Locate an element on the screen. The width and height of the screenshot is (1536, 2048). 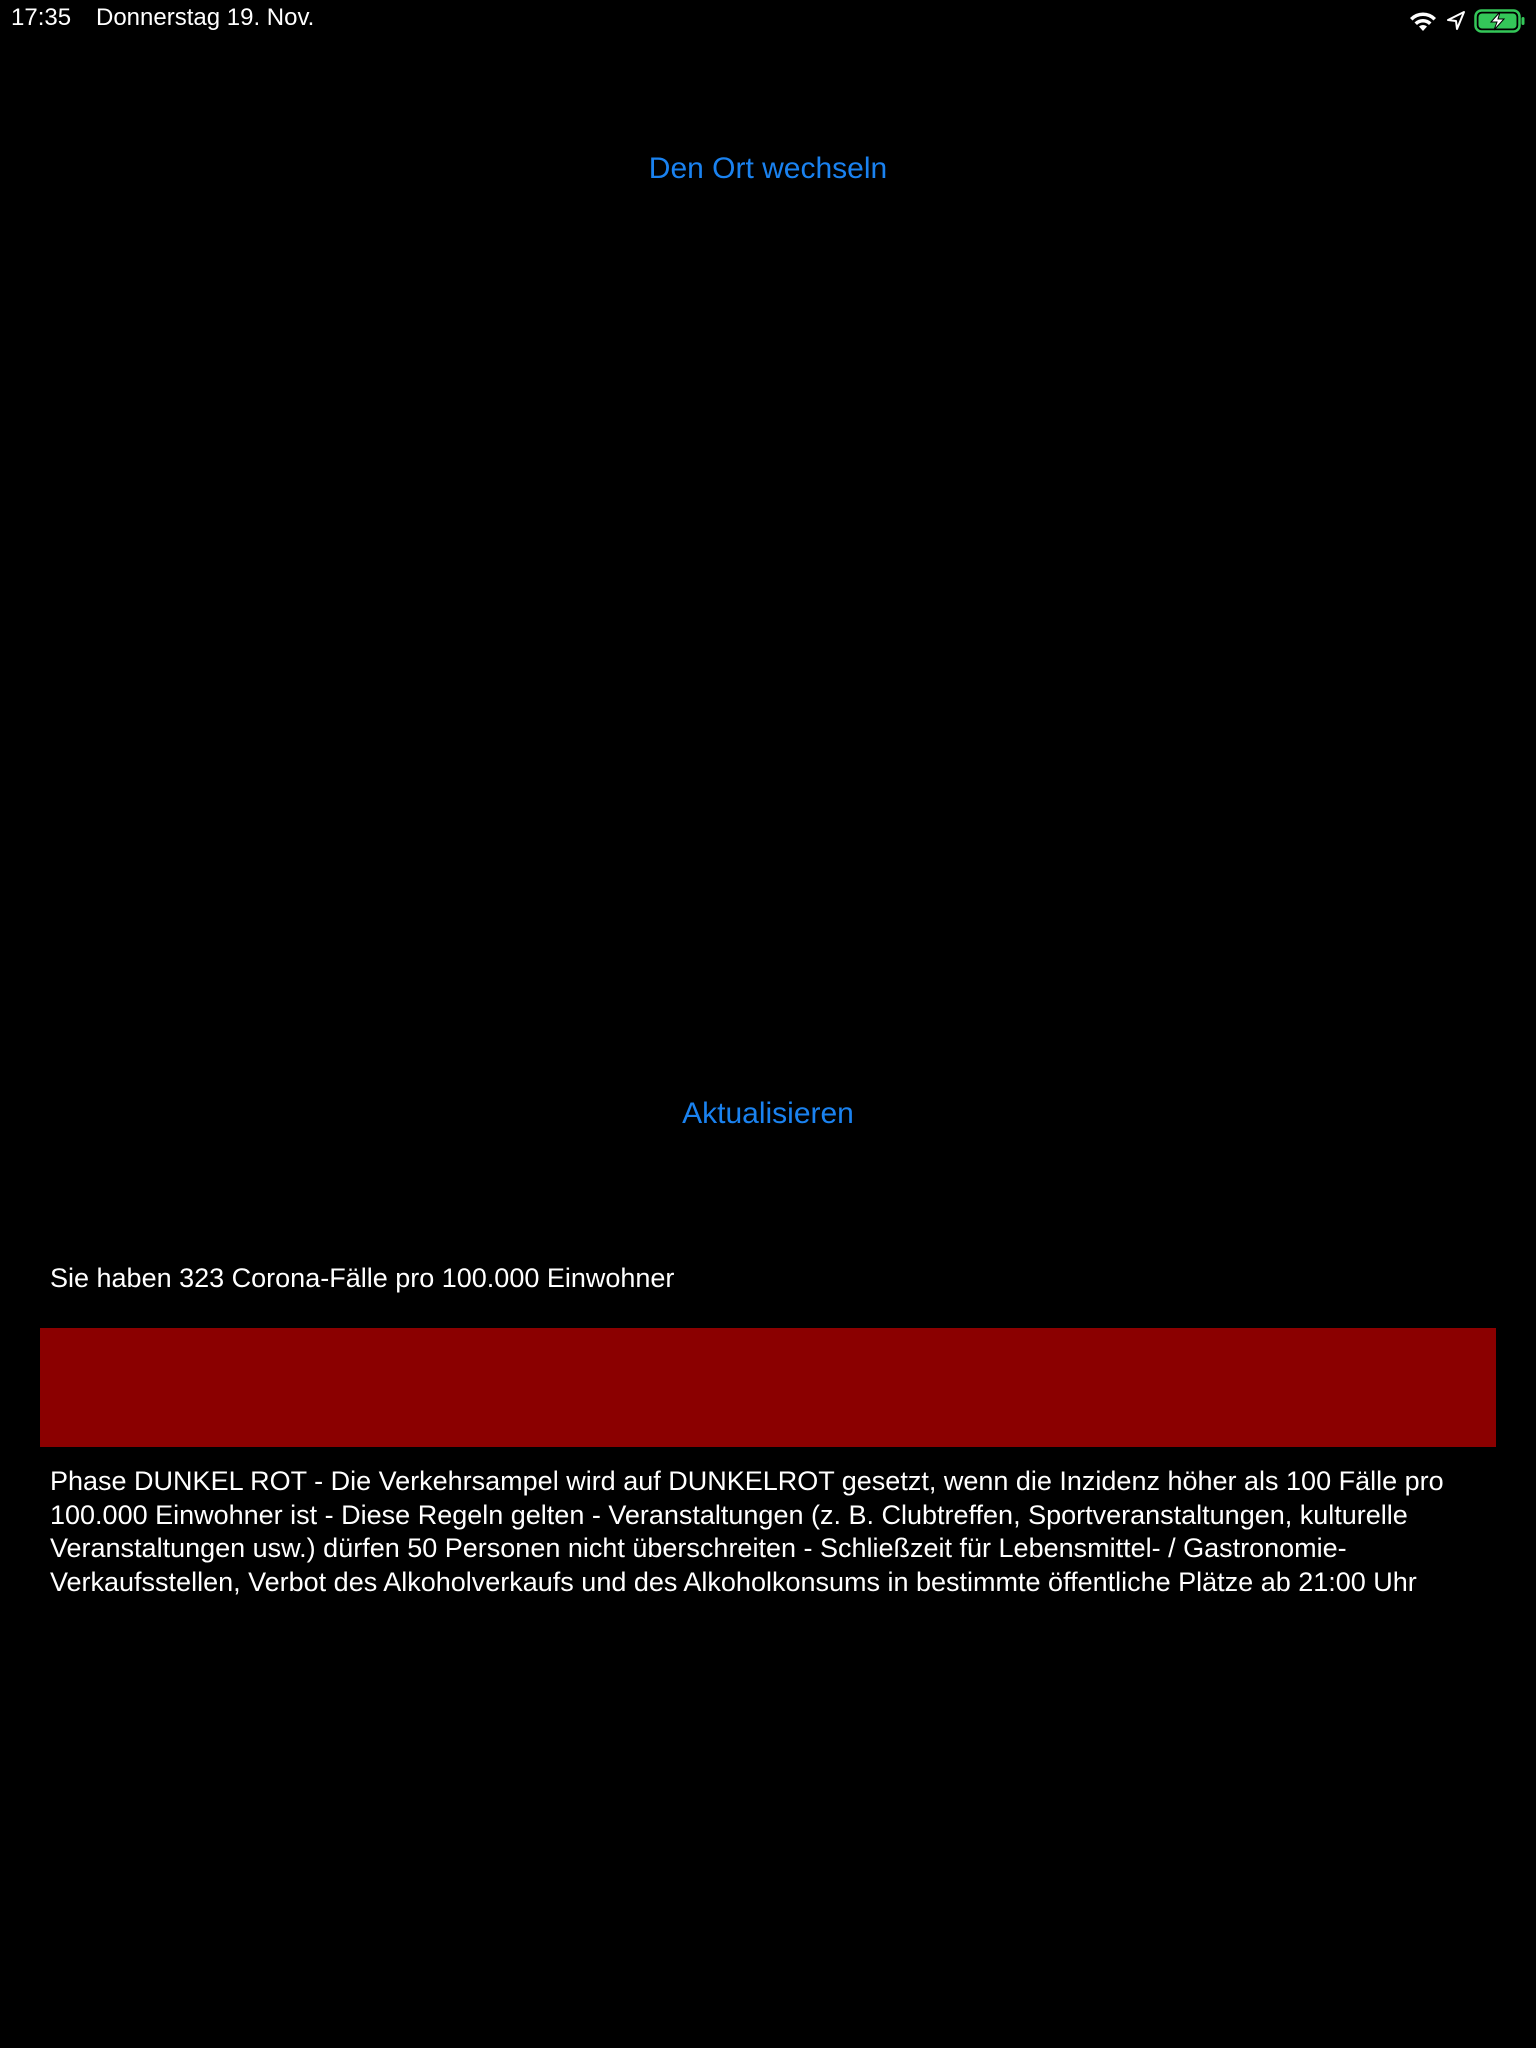
battery-charging-icon is located at coordinates (1500, 21).